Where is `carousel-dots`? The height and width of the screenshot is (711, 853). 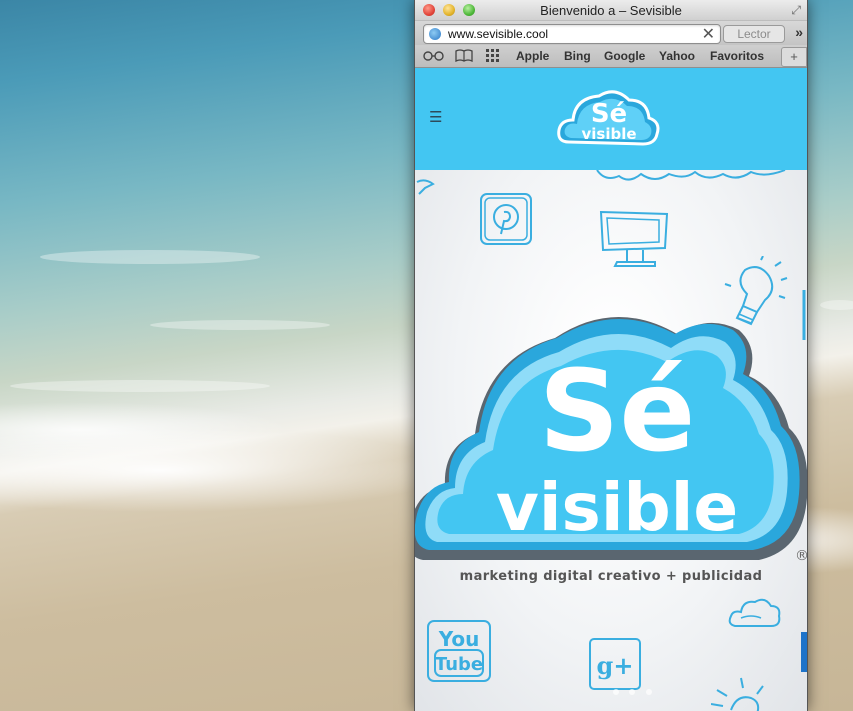
carousel-dots is located at coordinates (632, 691).